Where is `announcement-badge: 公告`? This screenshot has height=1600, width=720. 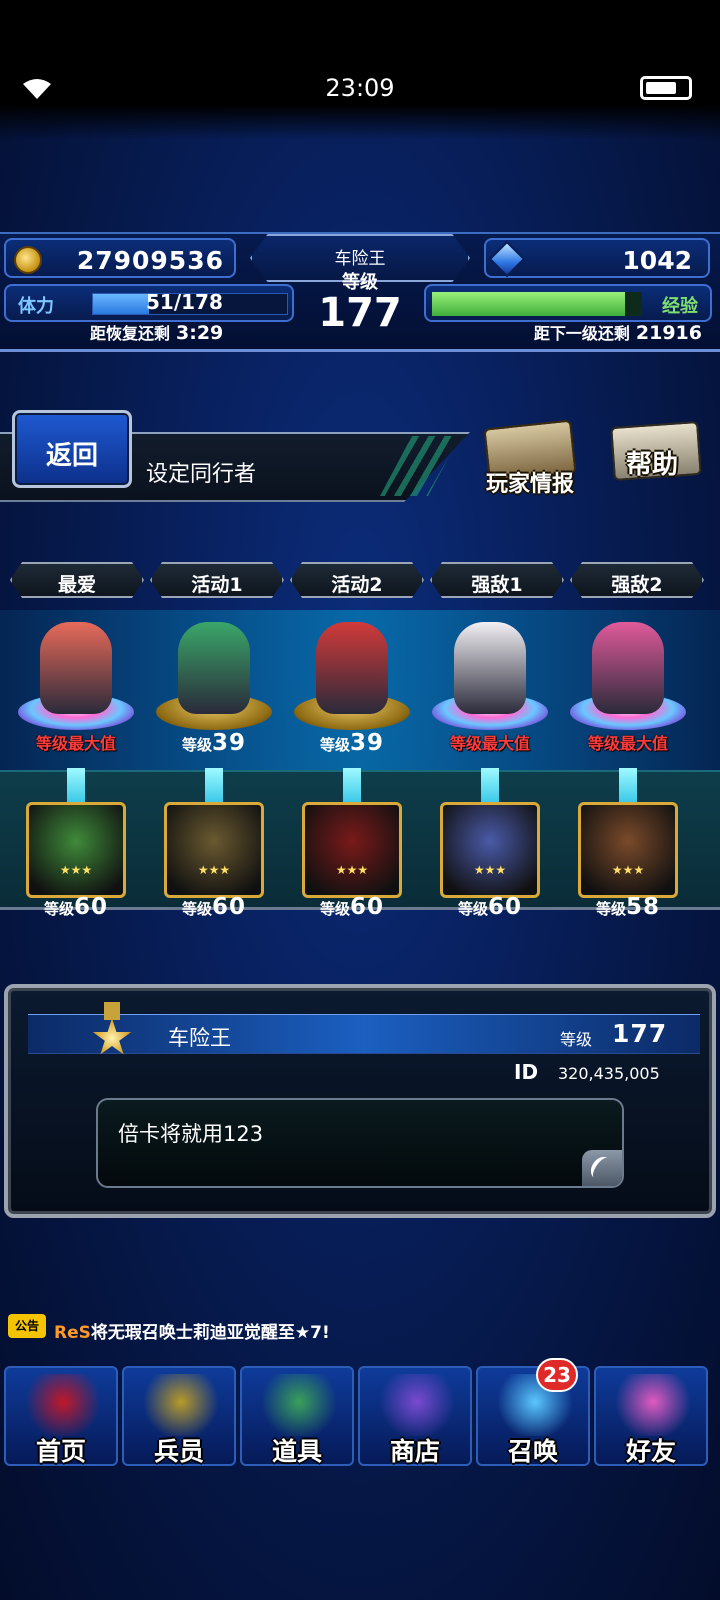
announcement-badge: 公告 is located at coordinates (27, 1326).